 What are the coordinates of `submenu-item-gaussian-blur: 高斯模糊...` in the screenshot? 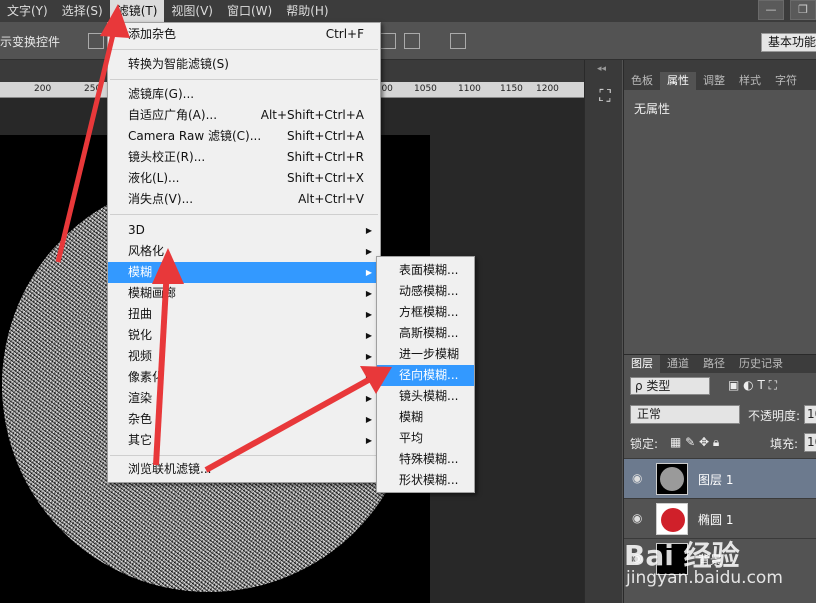 It's located at (425, 333).